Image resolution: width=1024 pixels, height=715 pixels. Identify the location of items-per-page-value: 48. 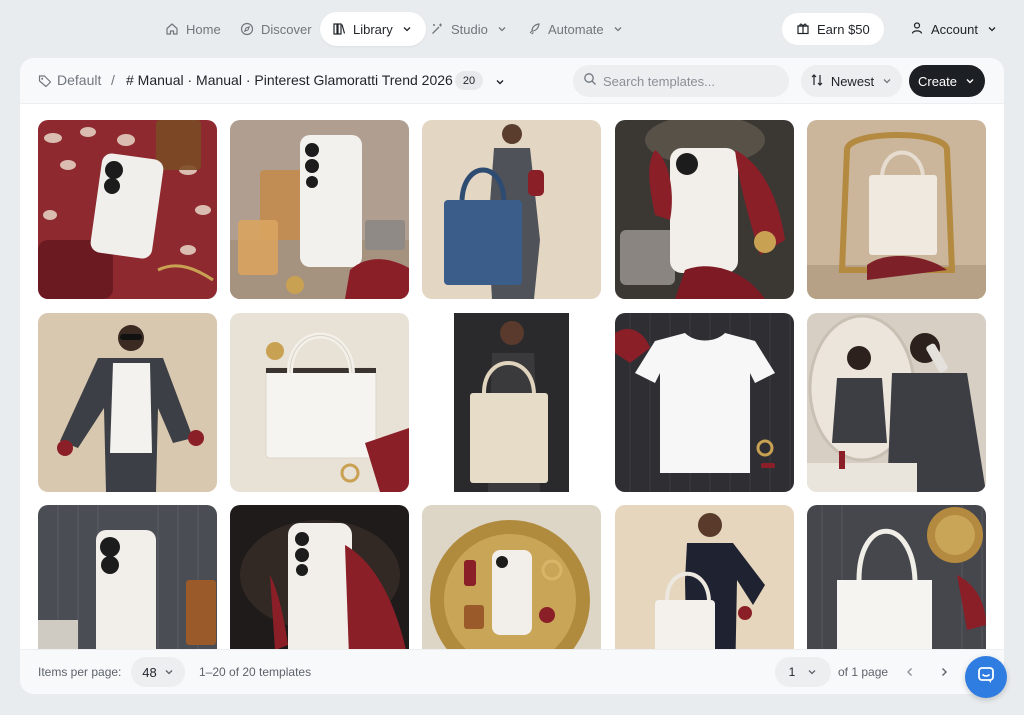
(149, 672).